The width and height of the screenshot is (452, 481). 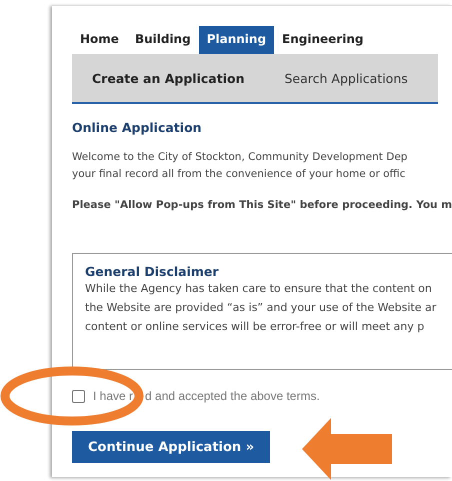 I want to click on intro-text: your final record all from the convenience of your home or offic, so click(x=239, y=174).